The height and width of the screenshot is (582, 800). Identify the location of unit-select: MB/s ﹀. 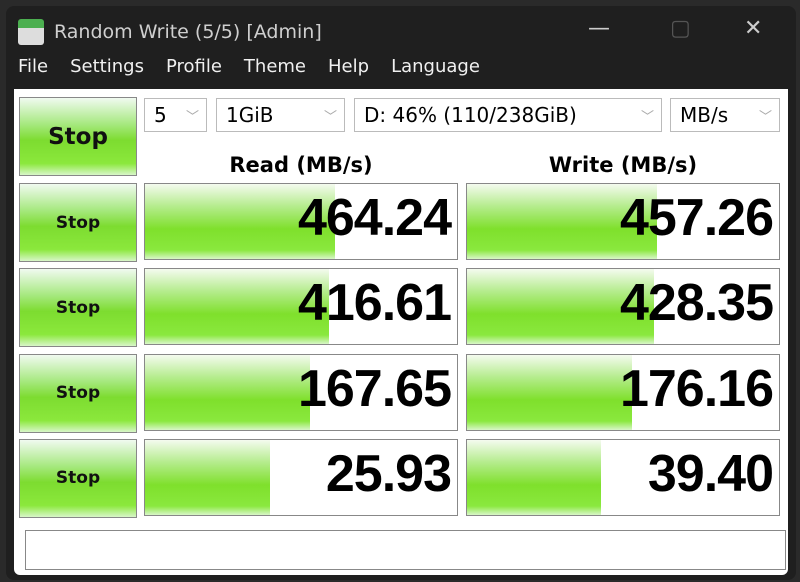
(725, 115).